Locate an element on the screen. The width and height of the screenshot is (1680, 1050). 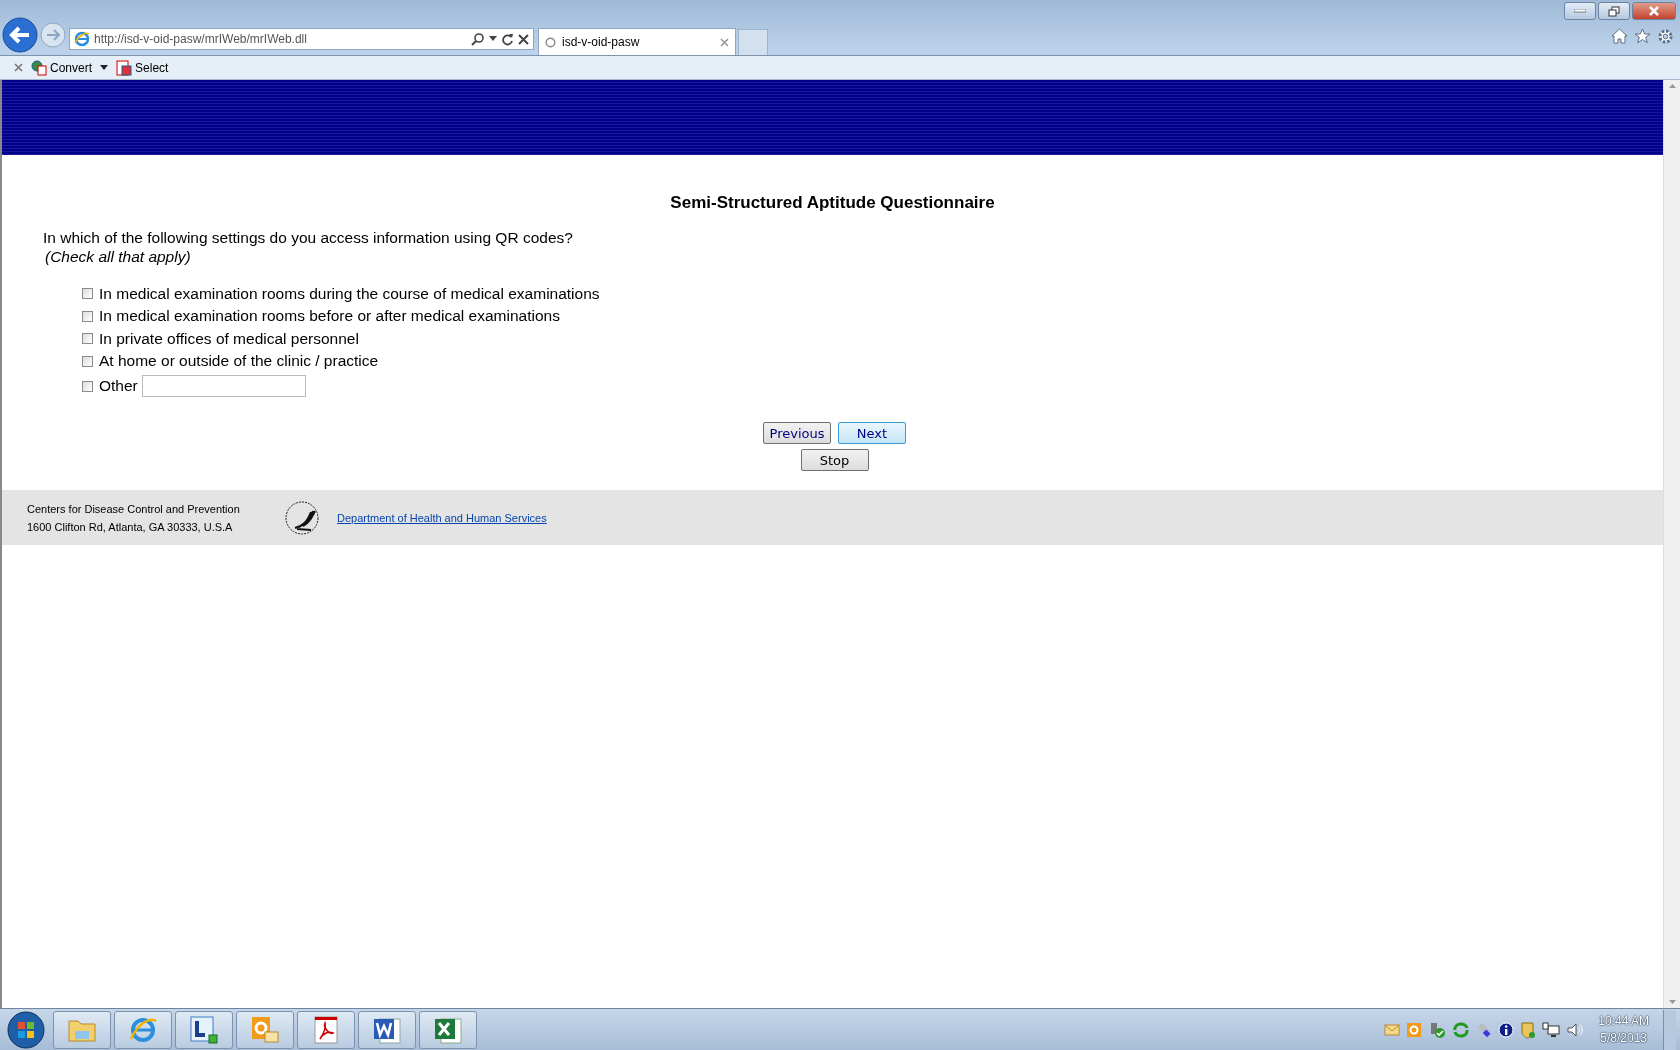
restore-button is located at coordinates (1614, 11).